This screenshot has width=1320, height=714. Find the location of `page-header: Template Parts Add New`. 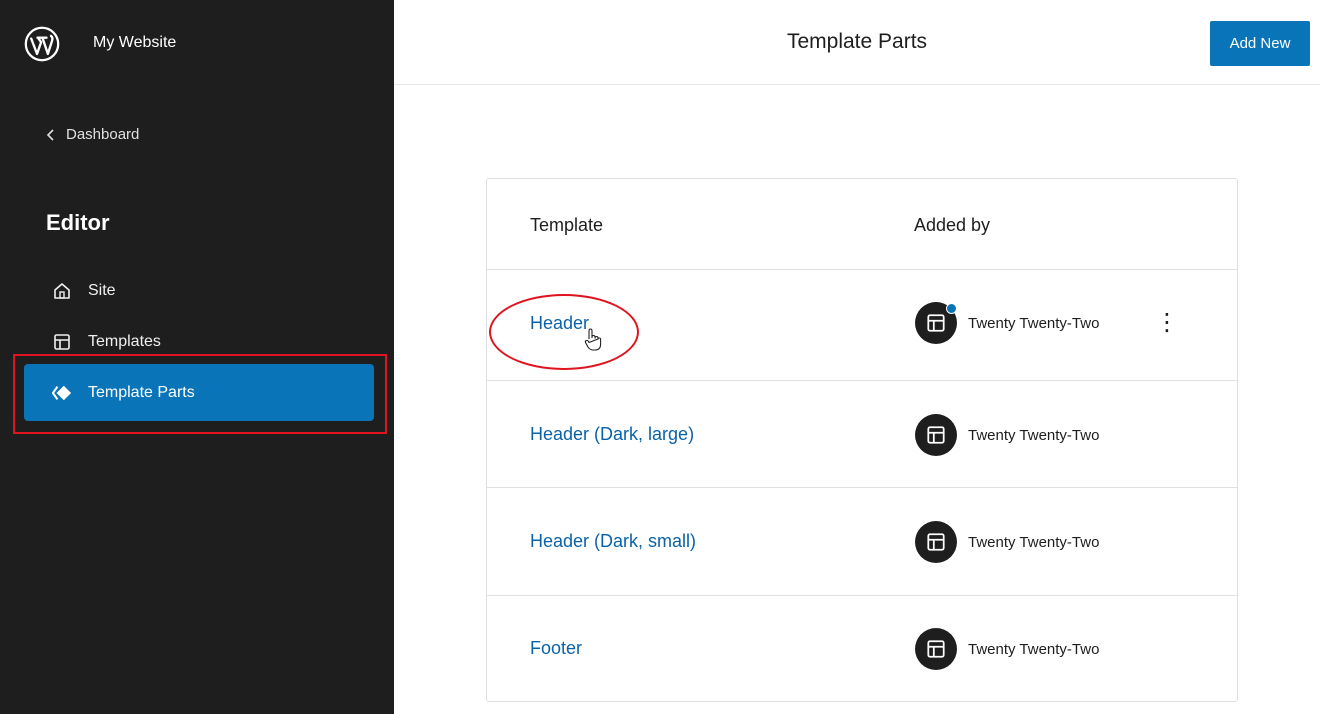

page-header: Template Parts Add New is located at coordinates (857, 42).